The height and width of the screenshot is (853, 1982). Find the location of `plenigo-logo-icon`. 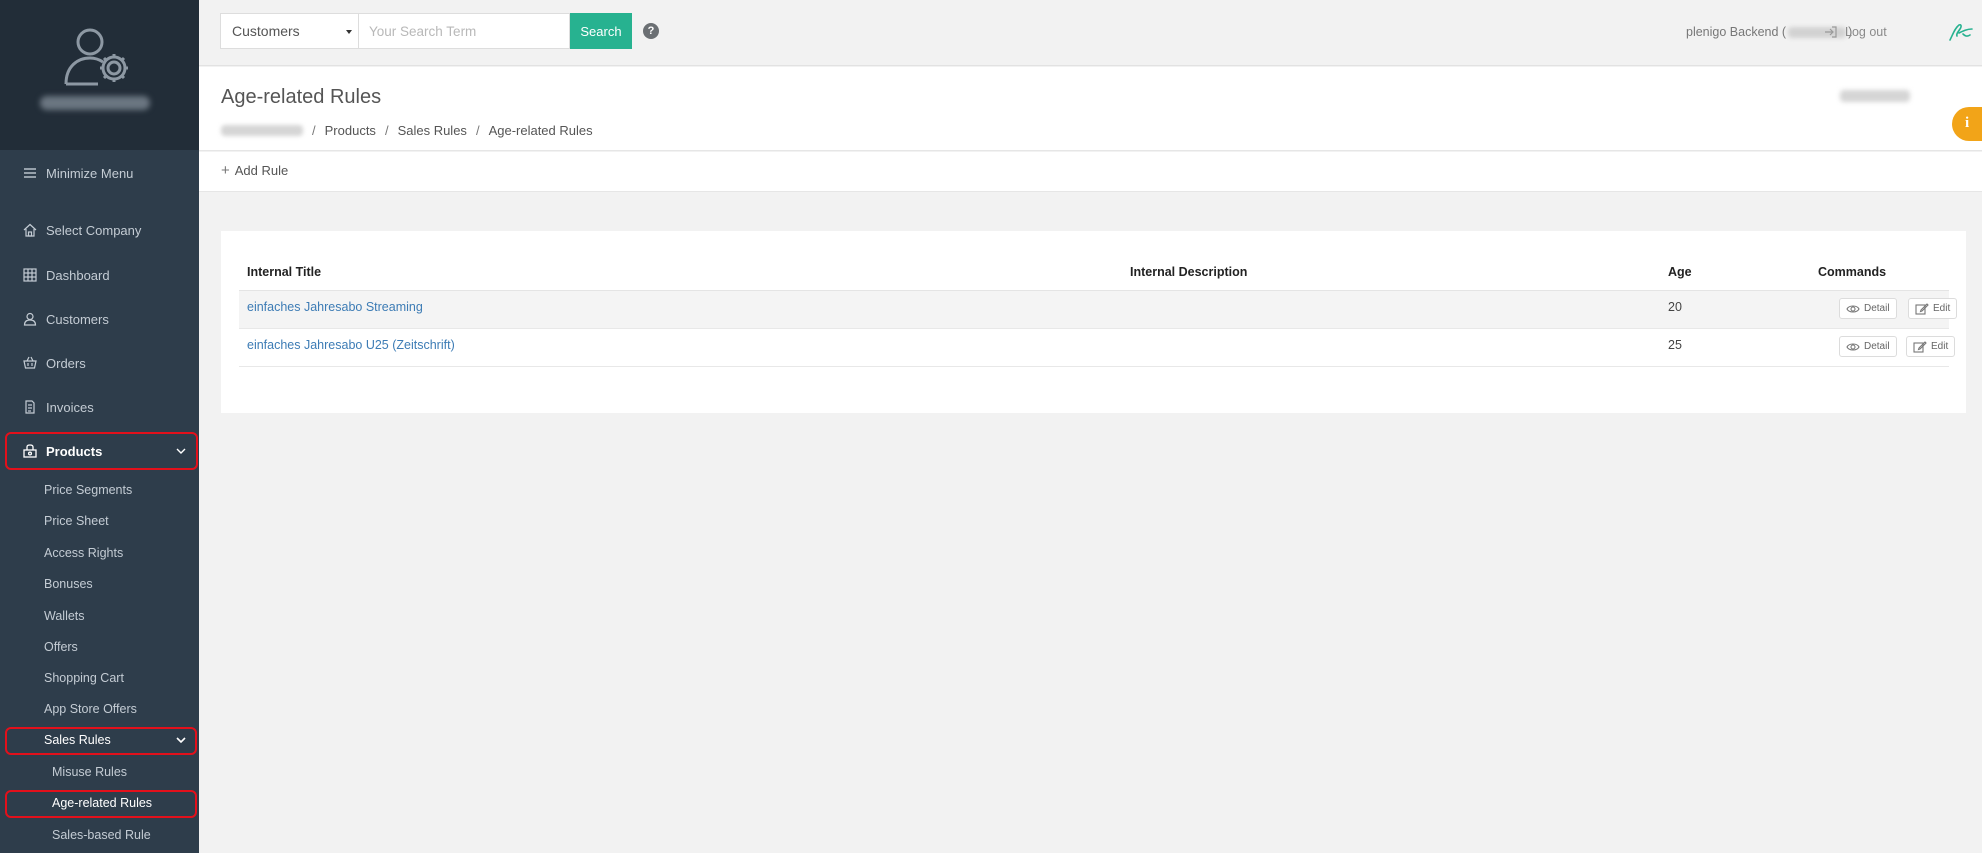

plenigo-logo-icon is located at coordinates (1961, 32).